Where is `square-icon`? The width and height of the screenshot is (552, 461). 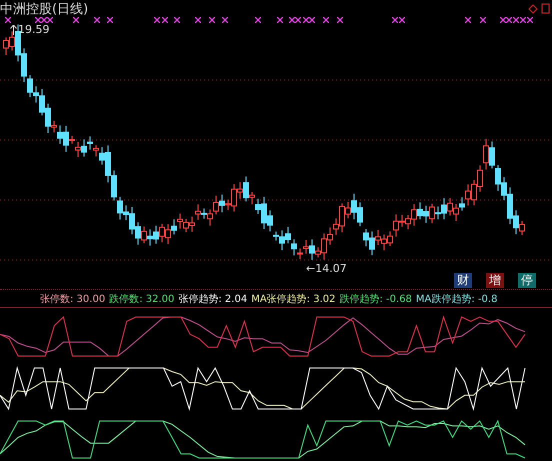 square-icon is located at coordinates (545, 8).